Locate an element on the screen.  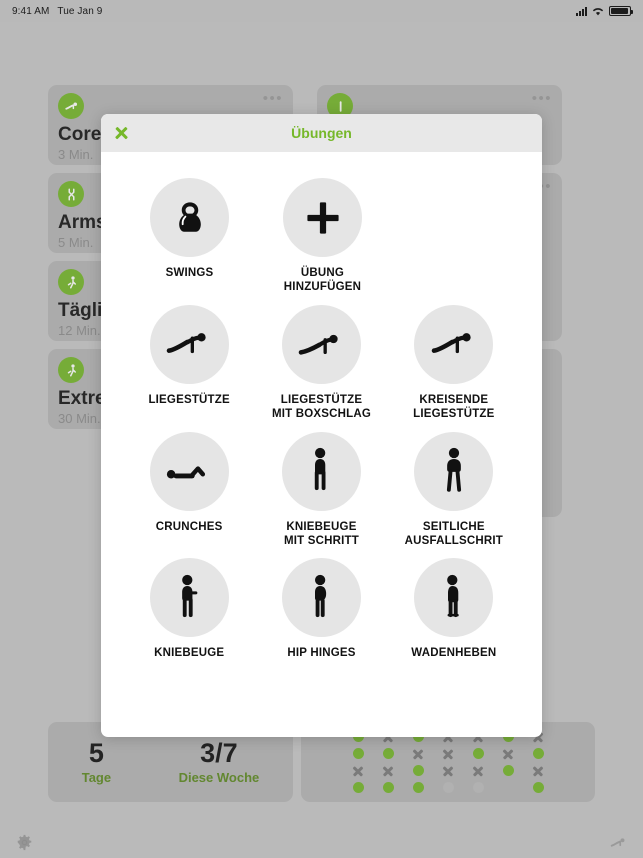
wifi-icon is located at coordinates (598, 11).